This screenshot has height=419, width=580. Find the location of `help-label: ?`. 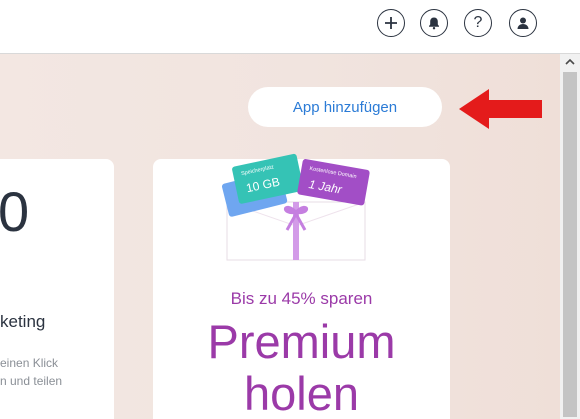

help-label: ? is located at coordinates (478, 22).